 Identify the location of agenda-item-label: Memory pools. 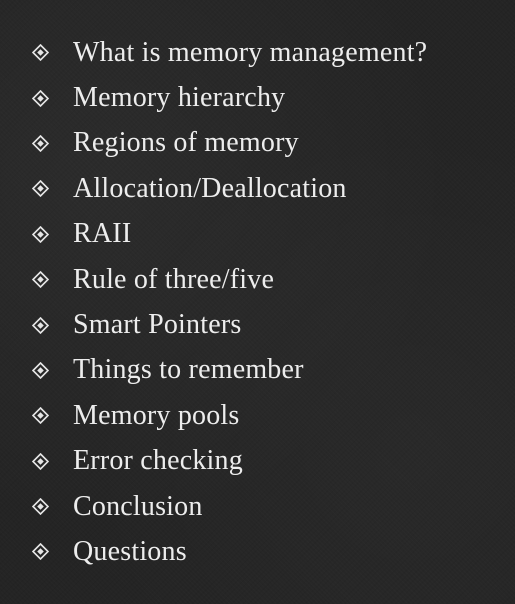
(156, 415).